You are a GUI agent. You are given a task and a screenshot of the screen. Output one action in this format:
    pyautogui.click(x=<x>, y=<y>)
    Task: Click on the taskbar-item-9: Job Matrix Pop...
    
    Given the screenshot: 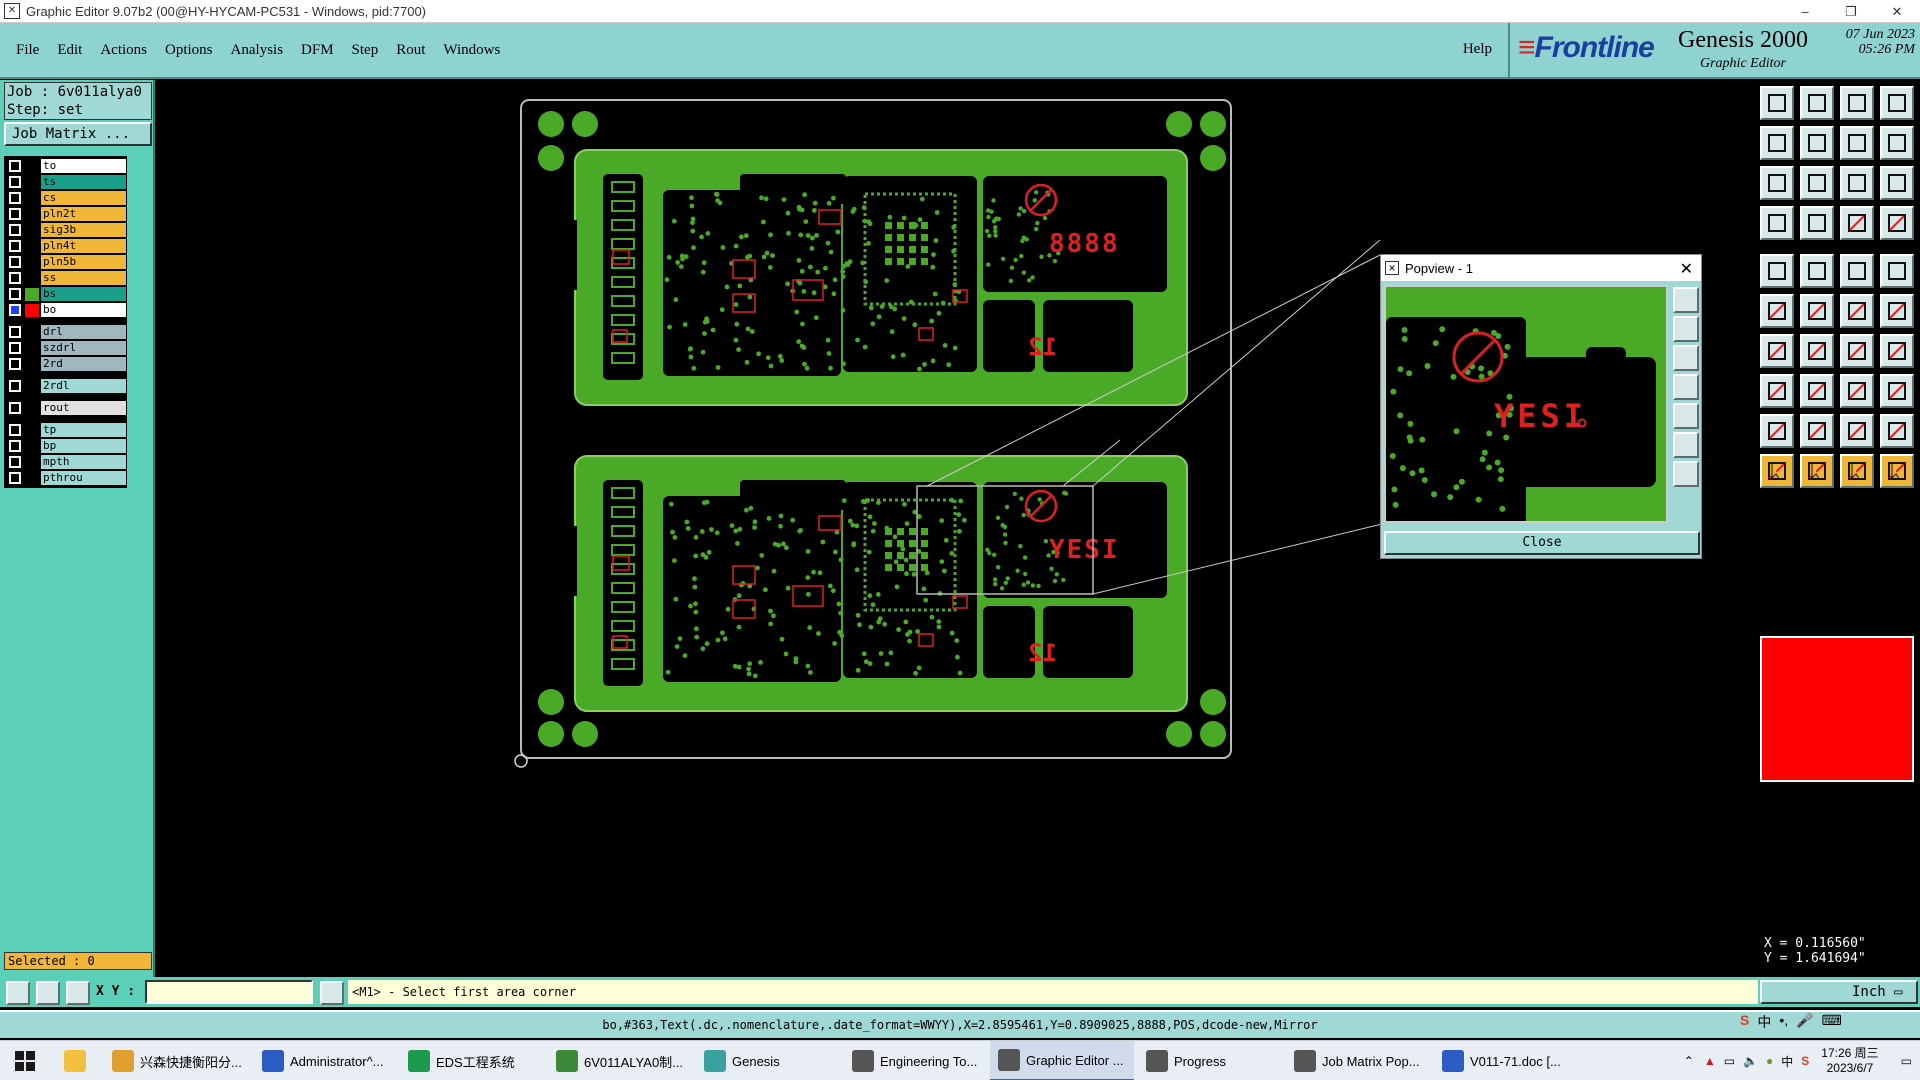 What is the action you would take?
    pyautogui.click(x=1358, y=1060)
    